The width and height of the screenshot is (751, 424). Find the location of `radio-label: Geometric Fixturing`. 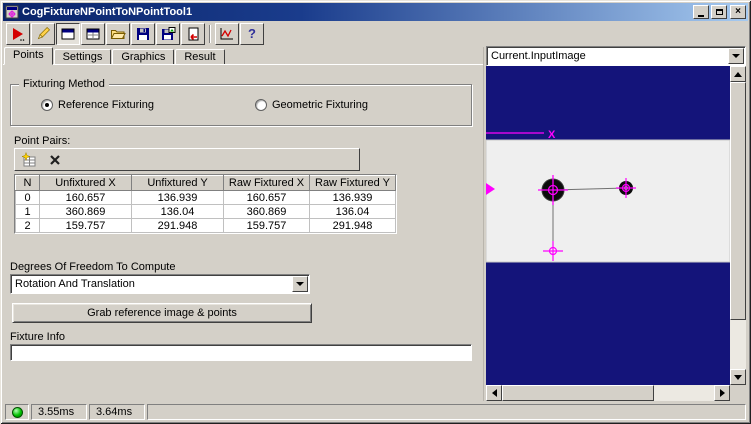

radio-label: Geometric Fixturing is located at coordinates (320, 105).